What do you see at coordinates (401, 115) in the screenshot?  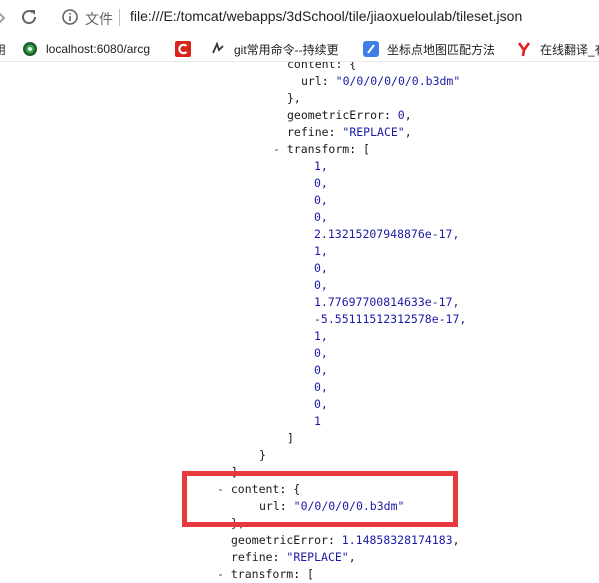 I see `json-value: 0` at bounding box center [401, 115].